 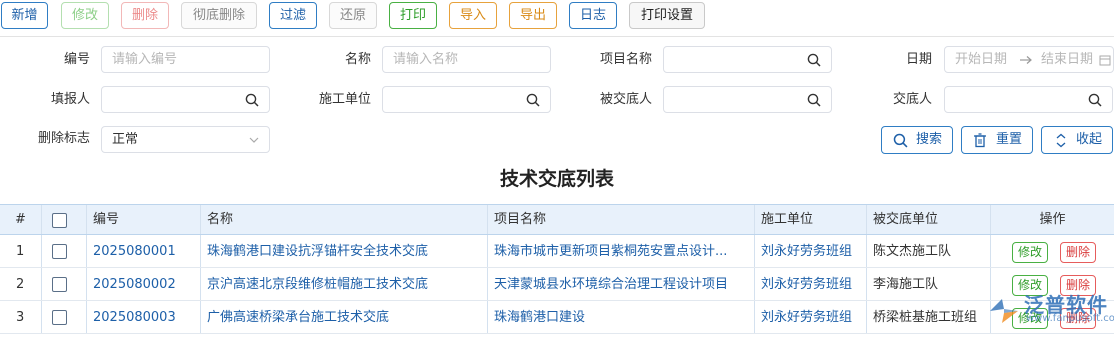 What do you see at coordinates (747, 99) in the screenshot?
I see `recipient-input` at bounding box center [747, 99].